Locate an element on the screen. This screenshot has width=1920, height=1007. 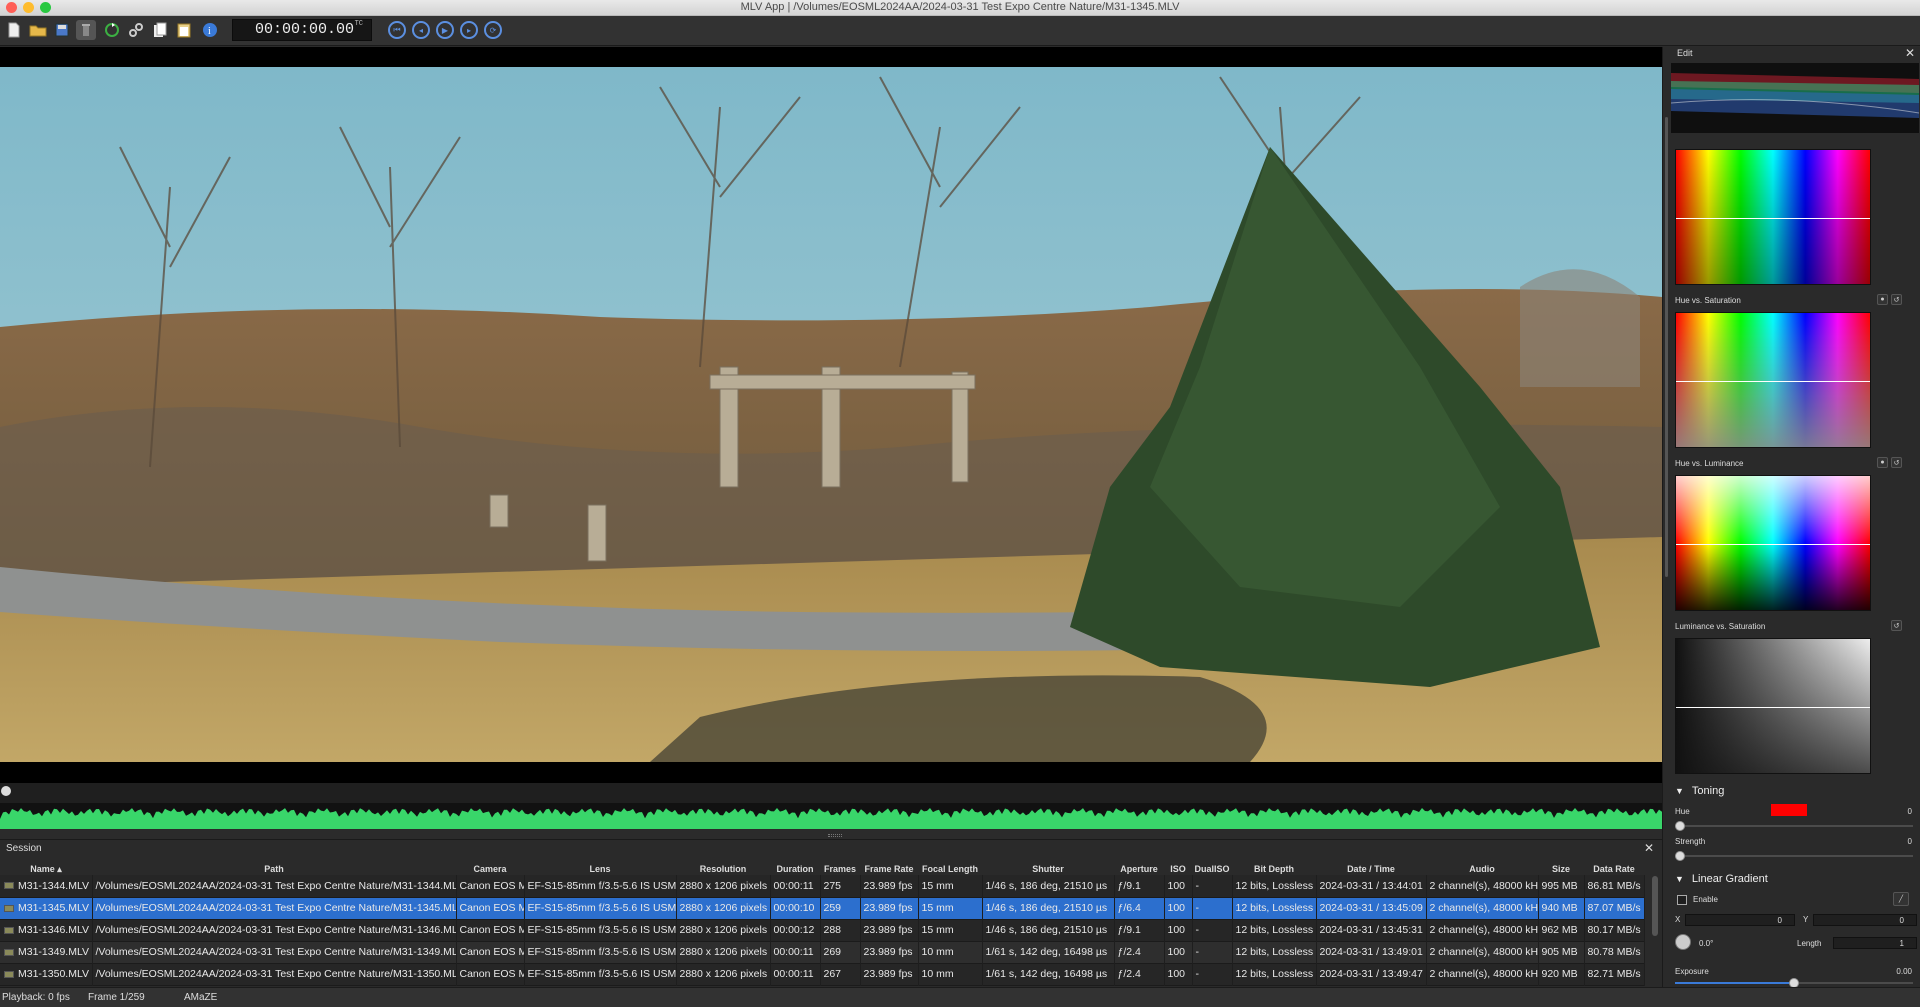
clip-name: M31-1350.MLV is located at coordinates (54, 974).